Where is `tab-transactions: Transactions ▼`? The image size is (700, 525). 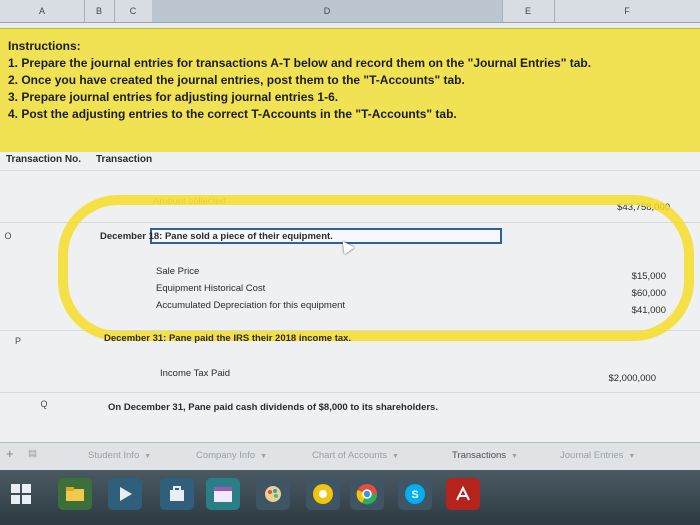 tab-transactions: Transactions ▼ is located at coordinates (485, 455).